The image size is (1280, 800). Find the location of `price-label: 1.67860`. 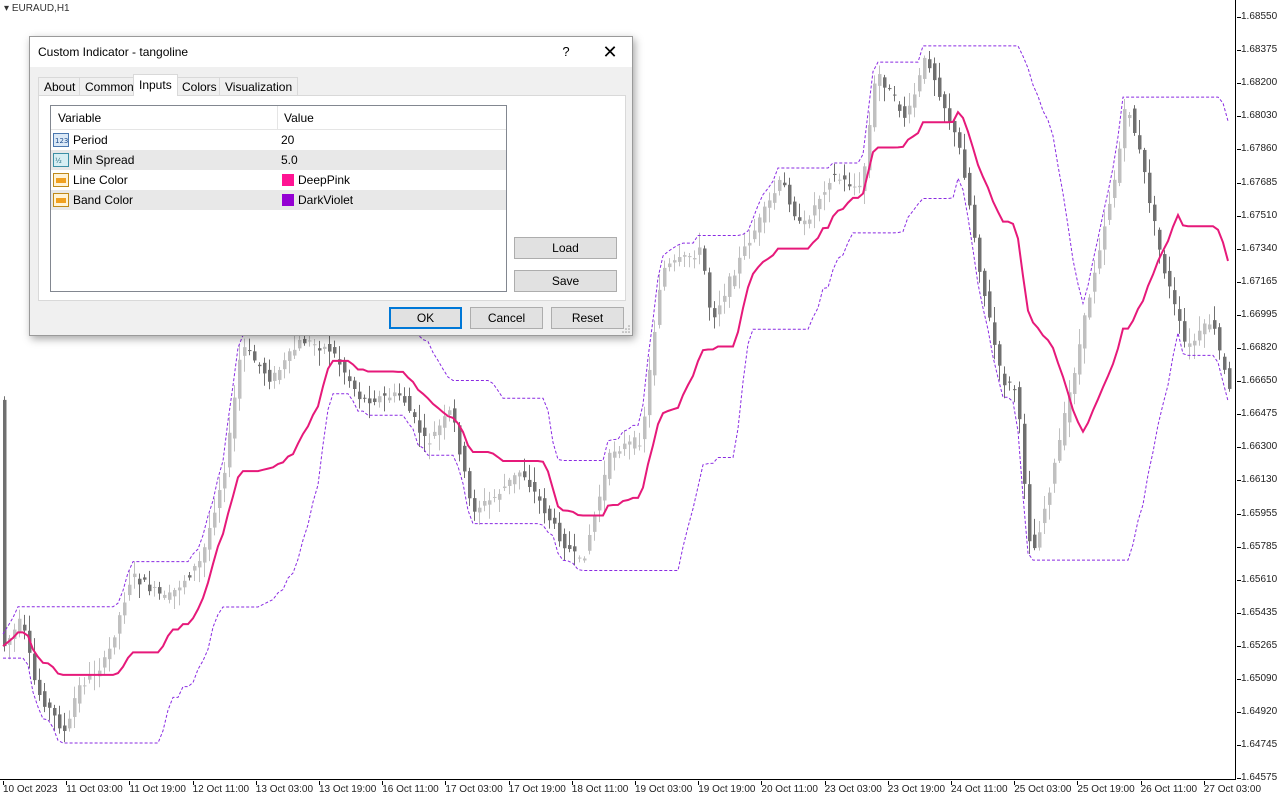

price-label: 1.67860 is located at coordinates (1259, 149).